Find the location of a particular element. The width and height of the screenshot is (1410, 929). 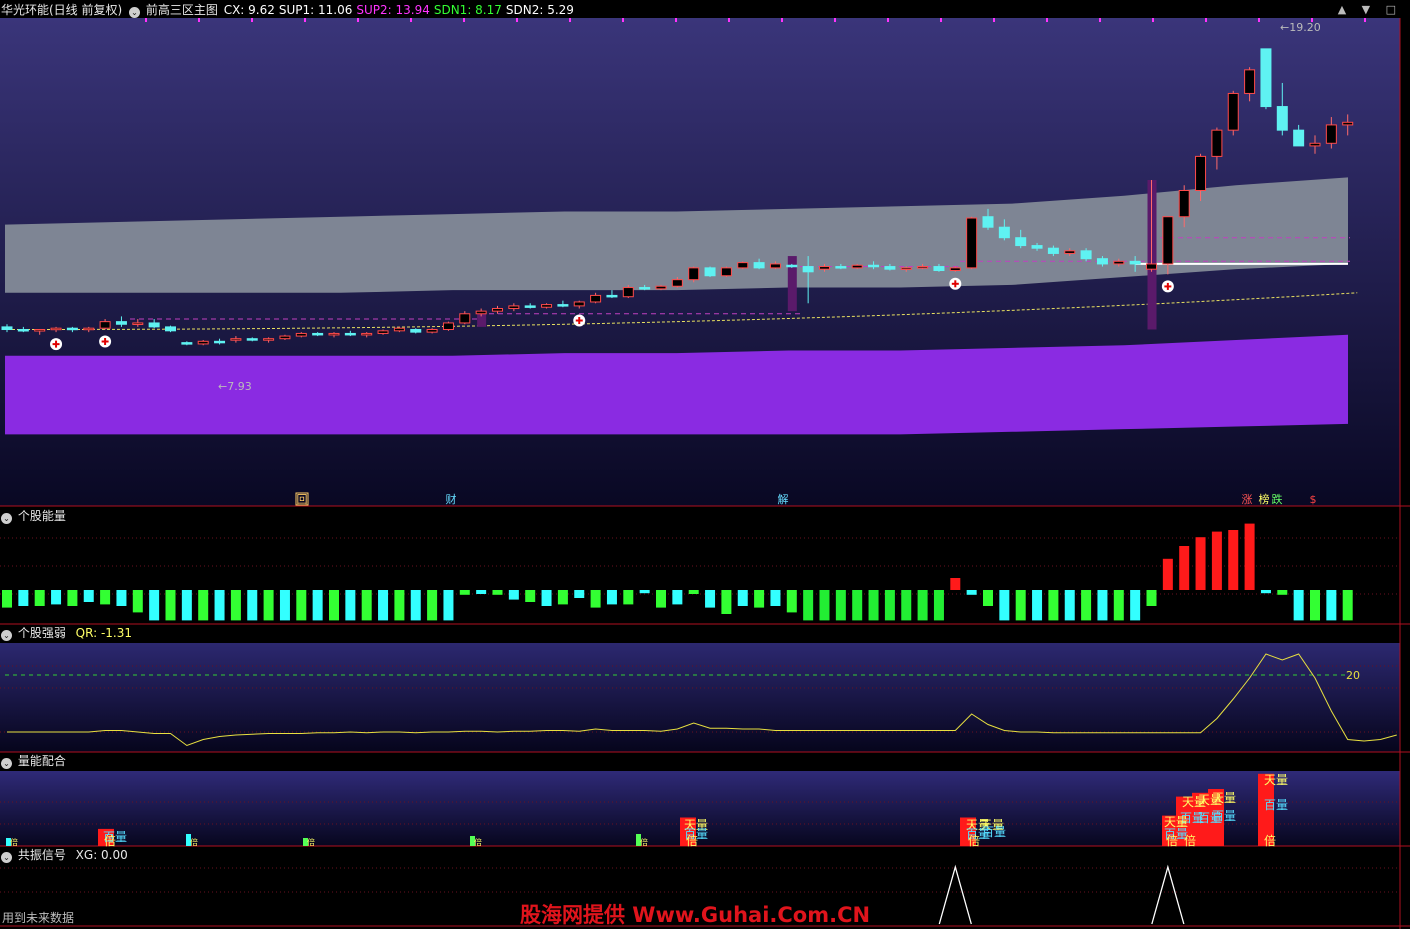

pane3-title: 个股强弱 is located at coordinates (42, 633).